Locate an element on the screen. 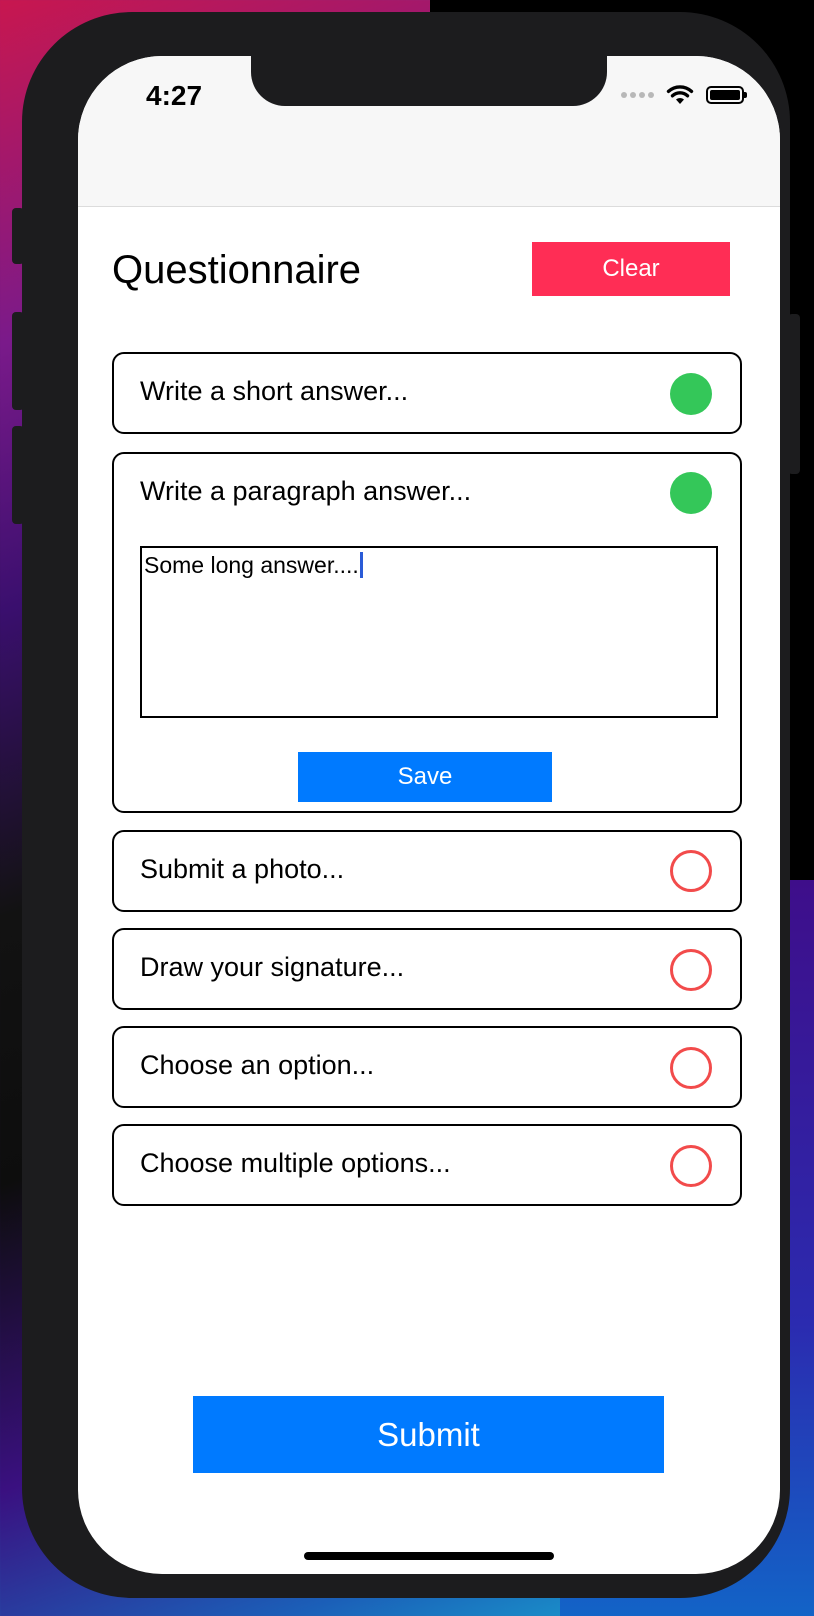 This screenshot has width=814, height=1616. mute-switch is located at coordinates (18, 236).